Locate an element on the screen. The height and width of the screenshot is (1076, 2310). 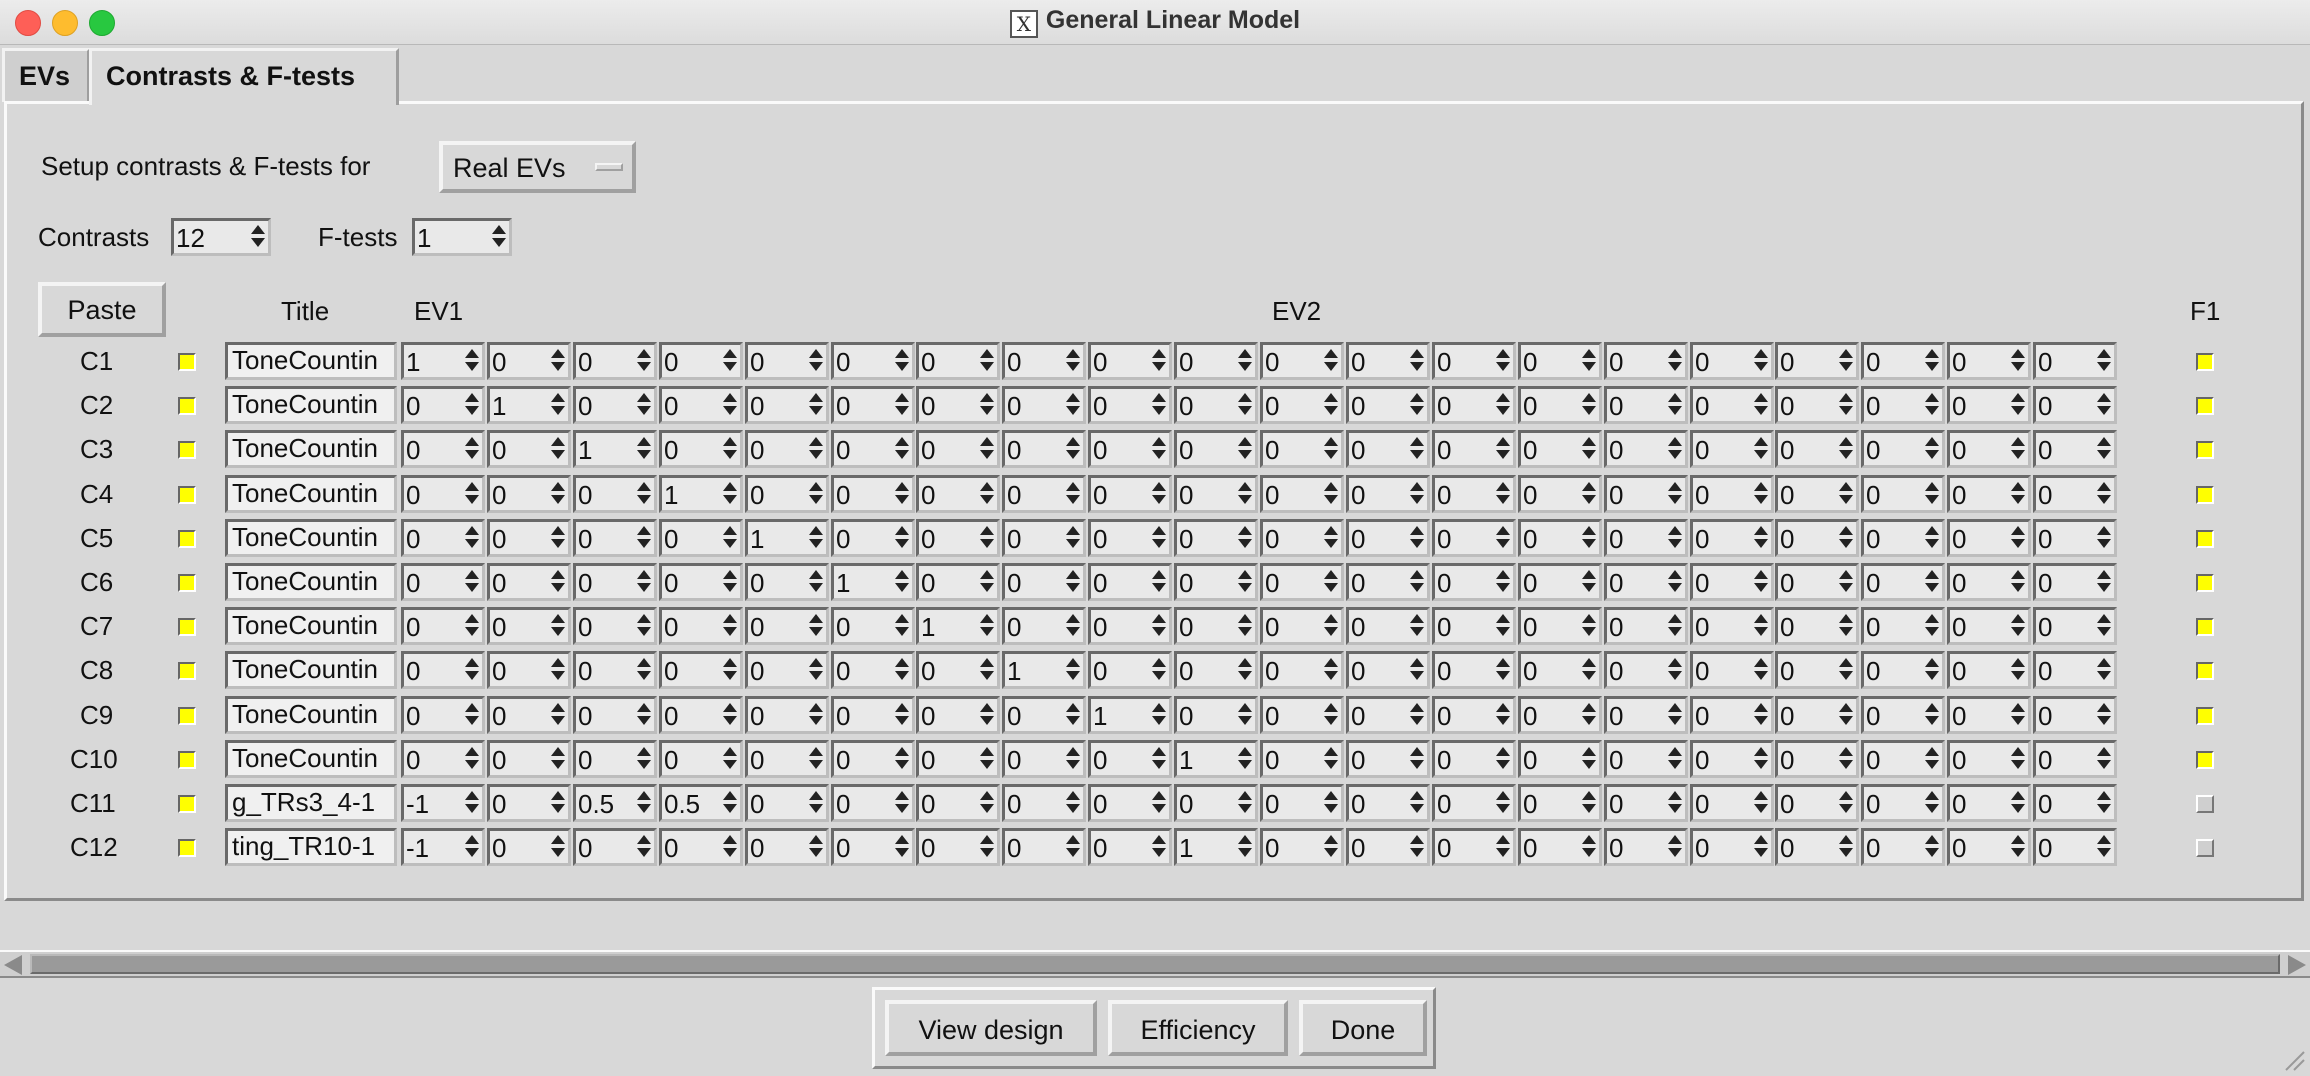
ev-weight-spinbox: 0.5 is located at coordinates (701, 803).